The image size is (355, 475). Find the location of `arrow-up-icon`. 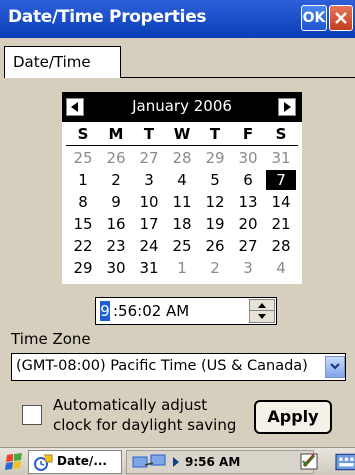

arrow-up-icon is located at coordinates (262, 305).